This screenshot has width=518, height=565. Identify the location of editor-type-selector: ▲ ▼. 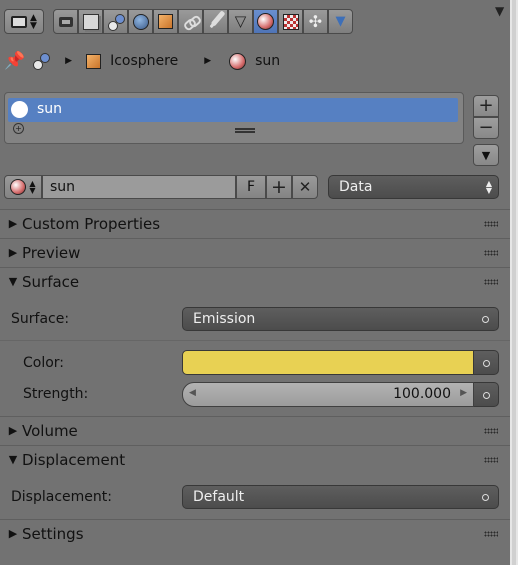
(24, 21).